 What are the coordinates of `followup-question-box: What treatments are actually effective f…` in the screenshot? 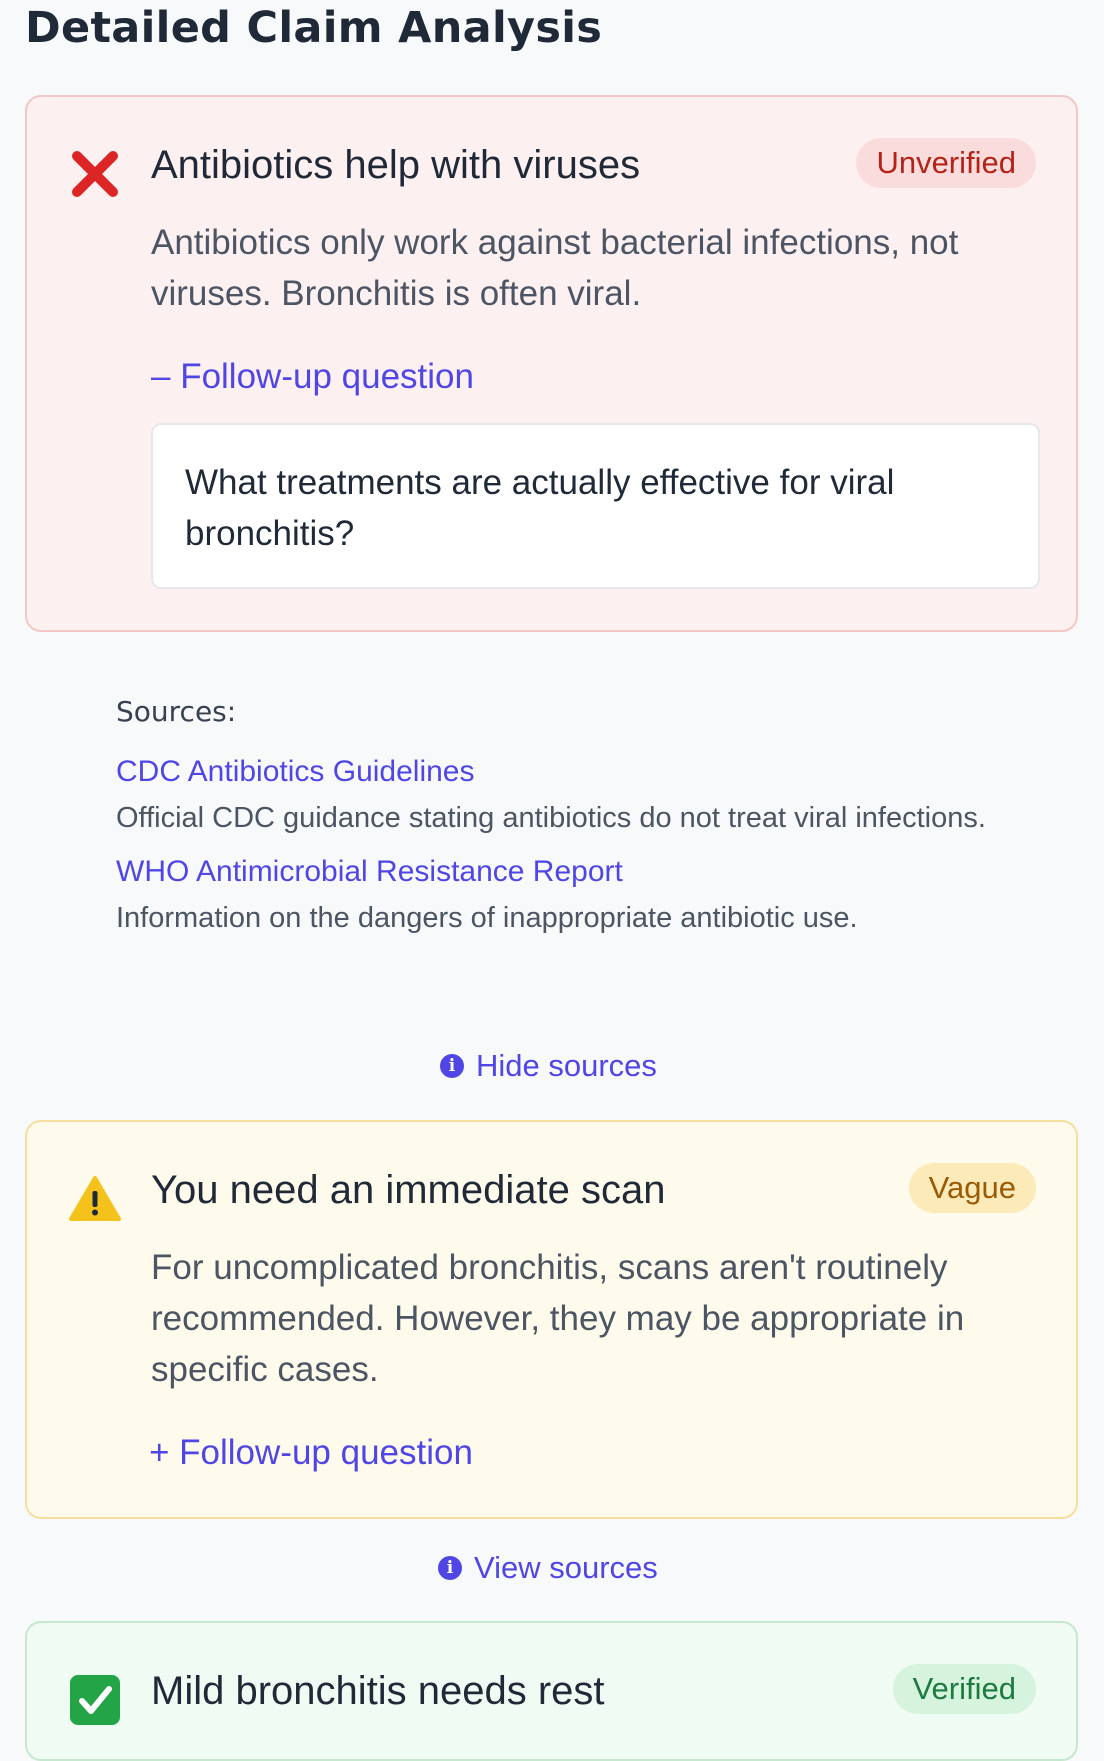 It's located at (595, 506).